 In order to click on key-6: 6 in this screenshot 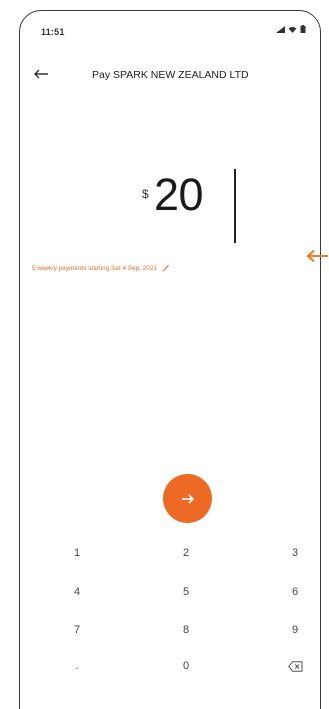, I will do `click(295, 592)`.